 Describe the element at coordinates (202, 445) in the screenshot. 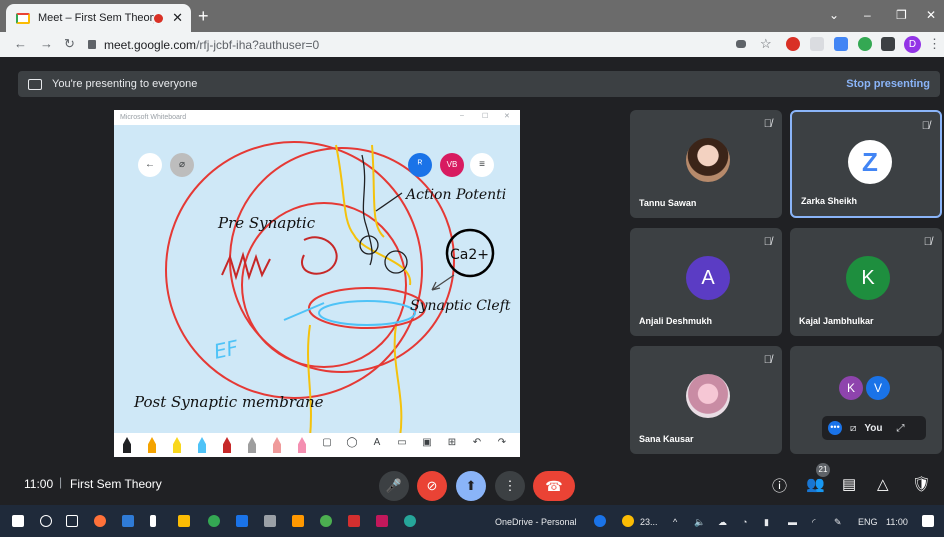

I see `pen-blue-icon` at that location.